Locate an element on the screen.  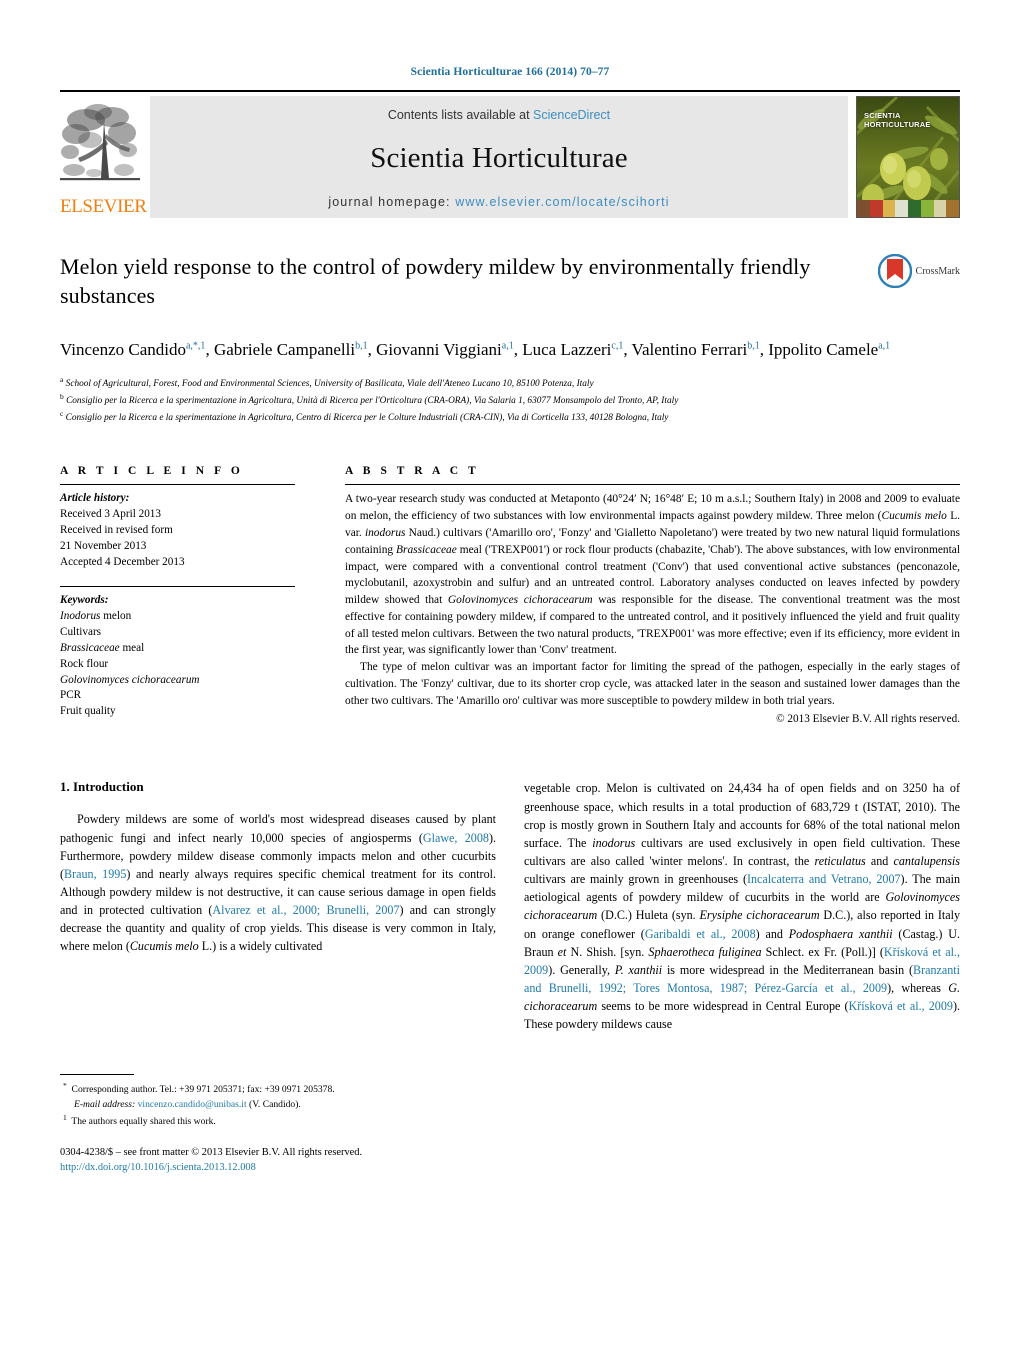
crossmark-icon is located at coordinates (894, 271).